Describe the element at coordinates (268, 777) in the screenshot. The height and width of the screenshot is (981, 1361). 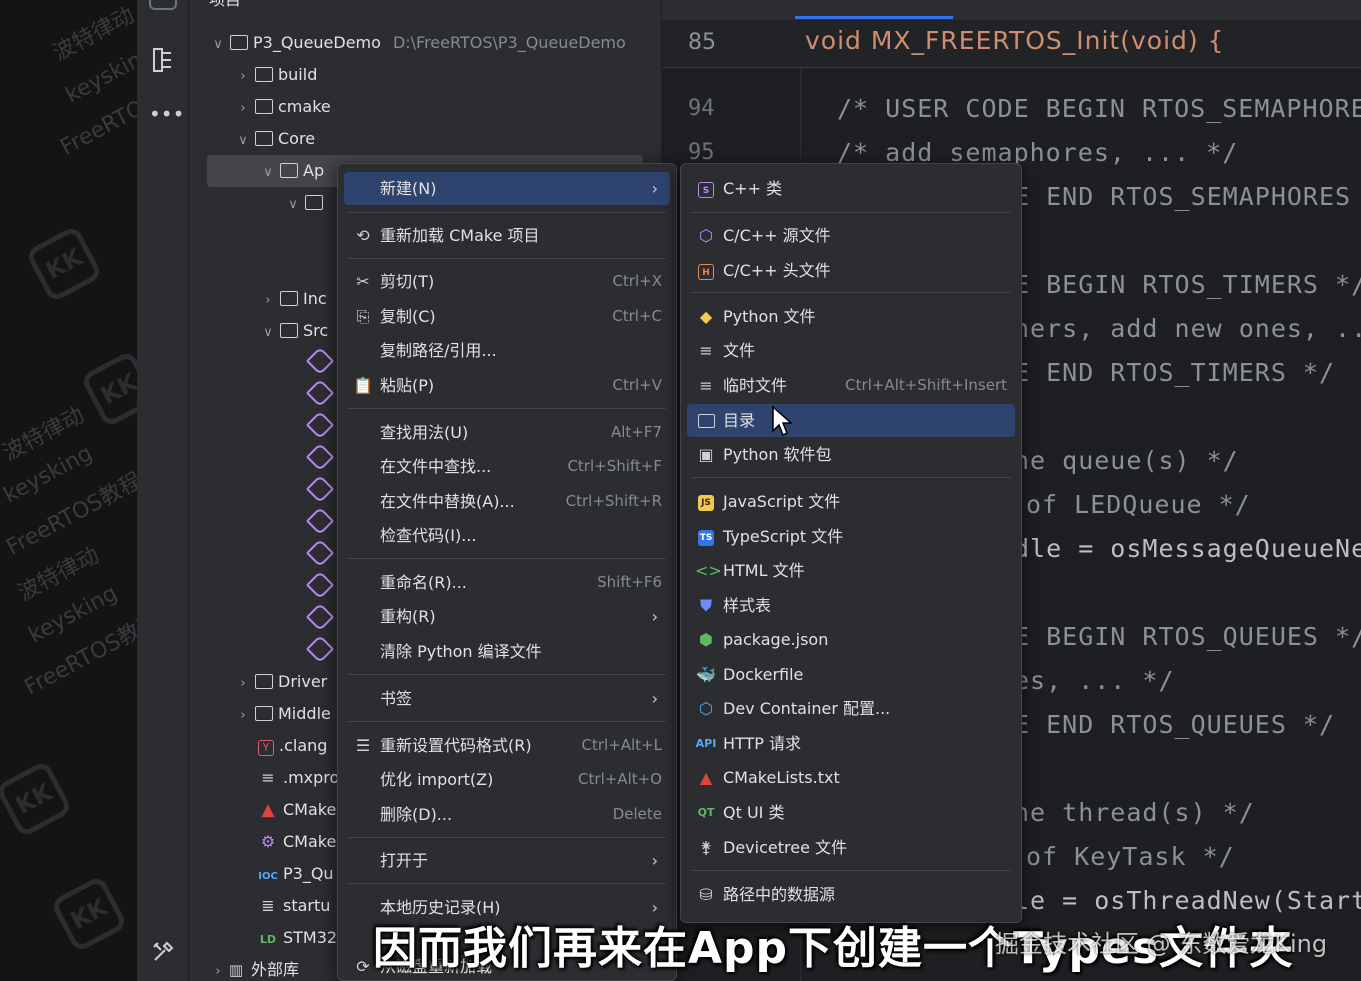
I see `text-file-icon: ≡` at that location.